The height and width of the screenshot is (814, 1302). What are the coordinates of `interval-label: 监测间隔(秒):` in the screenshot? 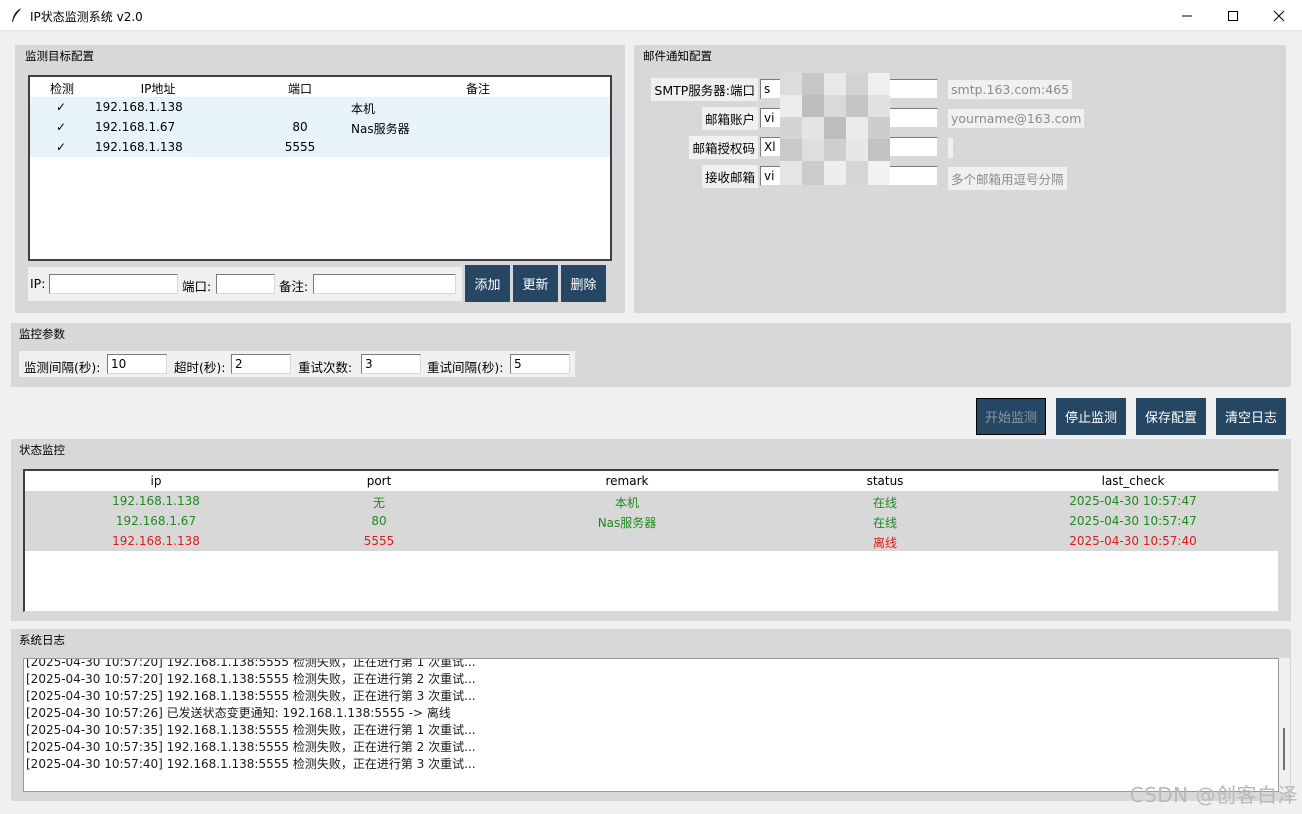 It's located at (62, 367).